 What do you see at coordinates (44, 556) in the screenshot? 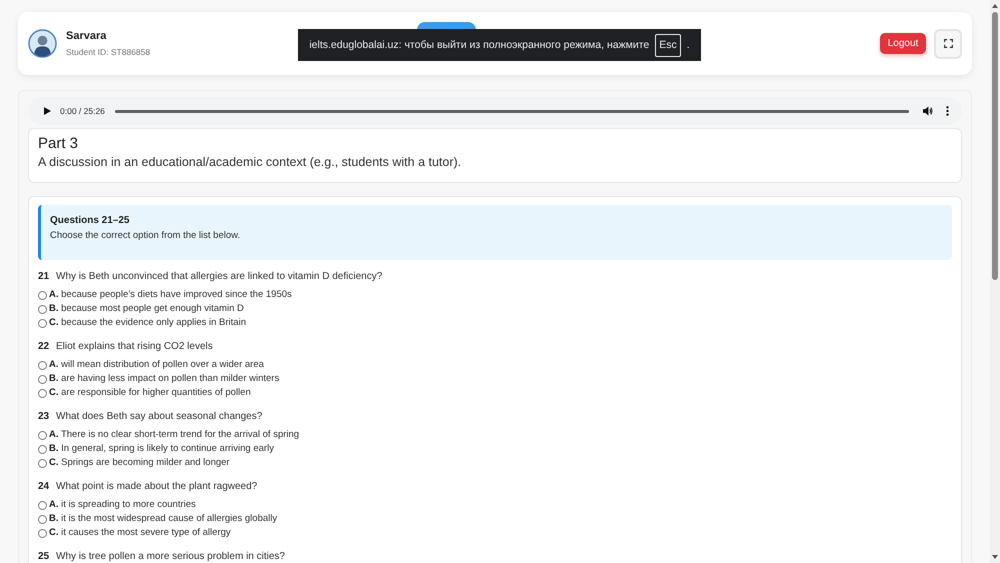
I see `question-number: 25` at bounding box center [44, 556].